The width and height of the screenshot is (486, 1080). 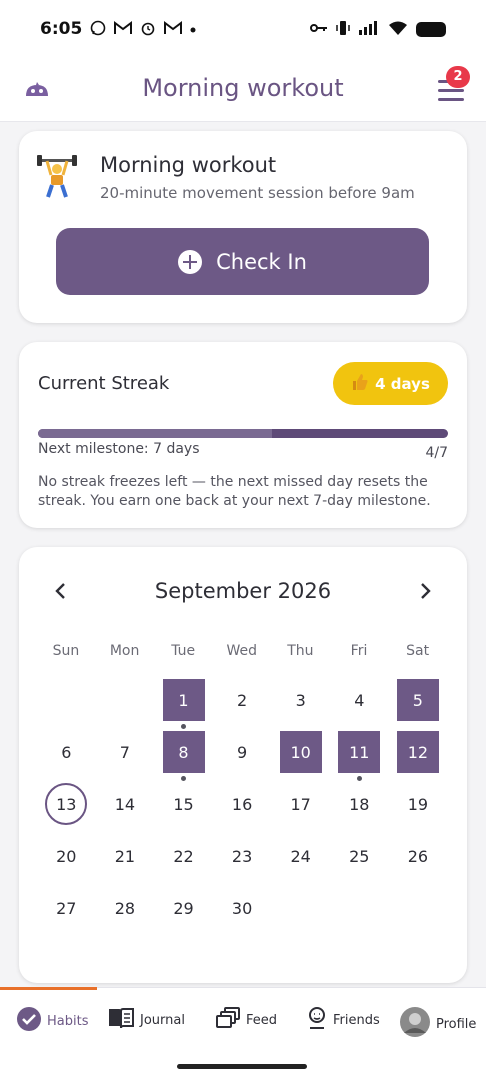 I want to click on status-bar: 6:05, so click(x=243, y=29).